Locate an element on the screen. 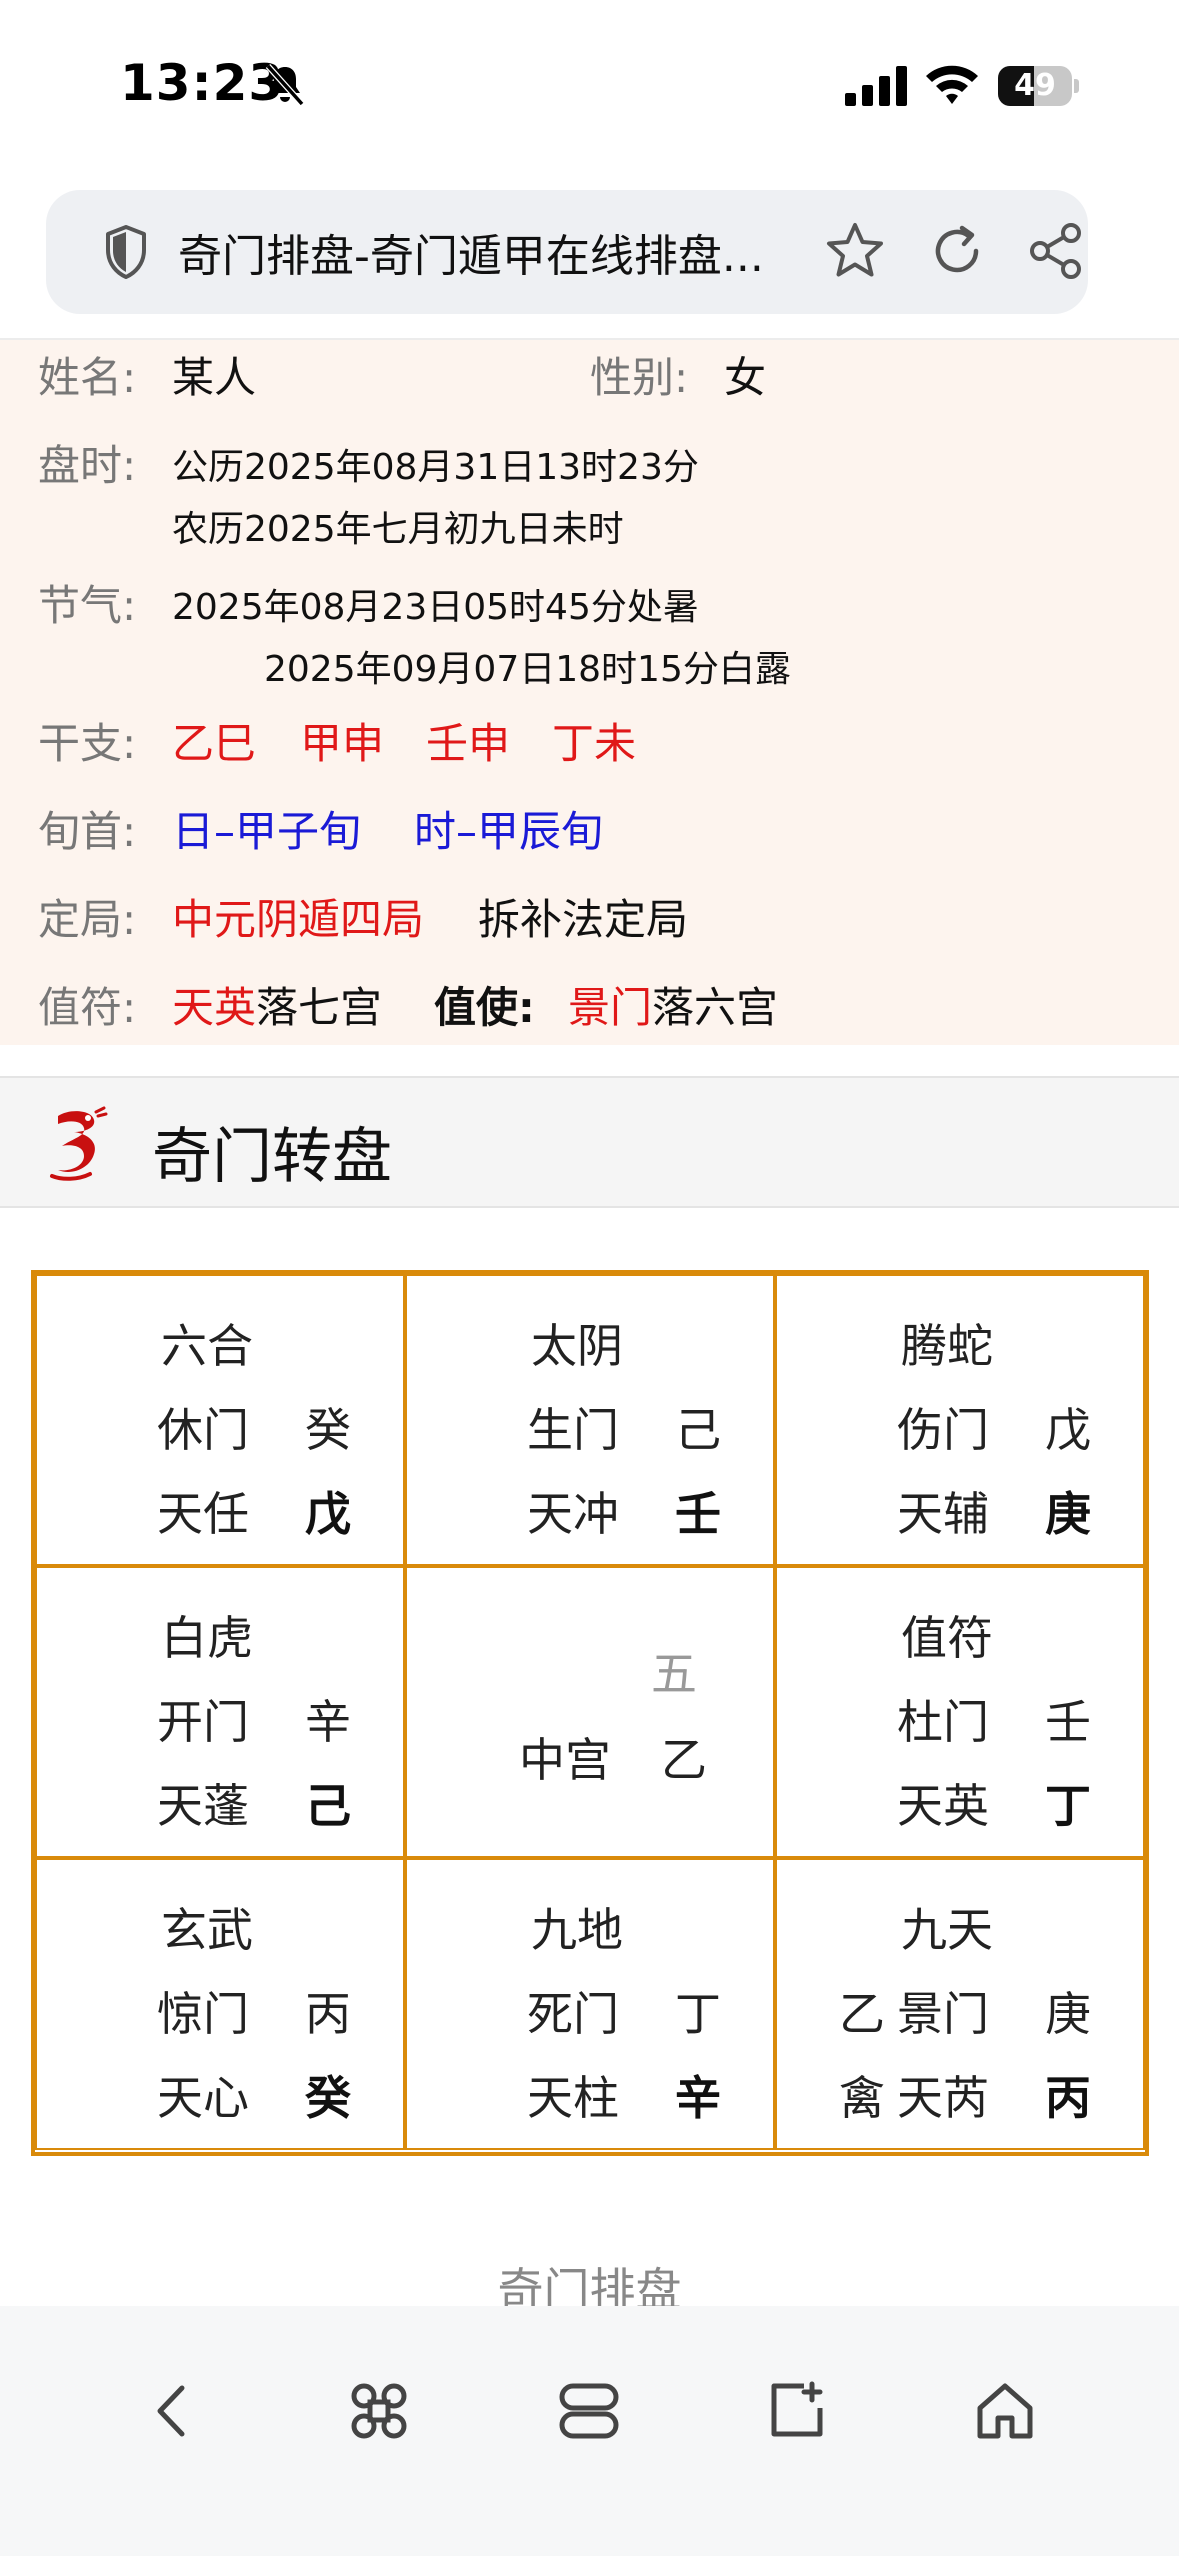 The height and width of the screenshot is (2556, 1179). palace-star: 天芮 is located at coordinates (943, 2098).